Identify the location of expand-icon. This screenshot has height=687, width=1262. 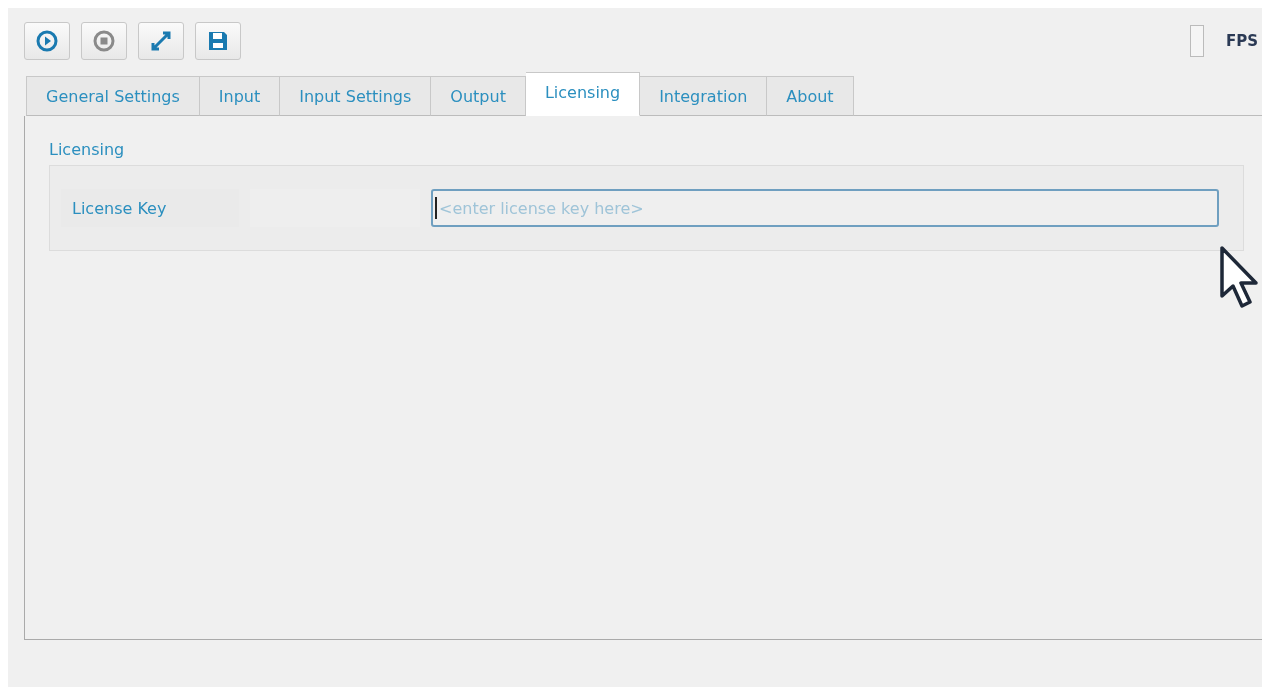
(161, 40).